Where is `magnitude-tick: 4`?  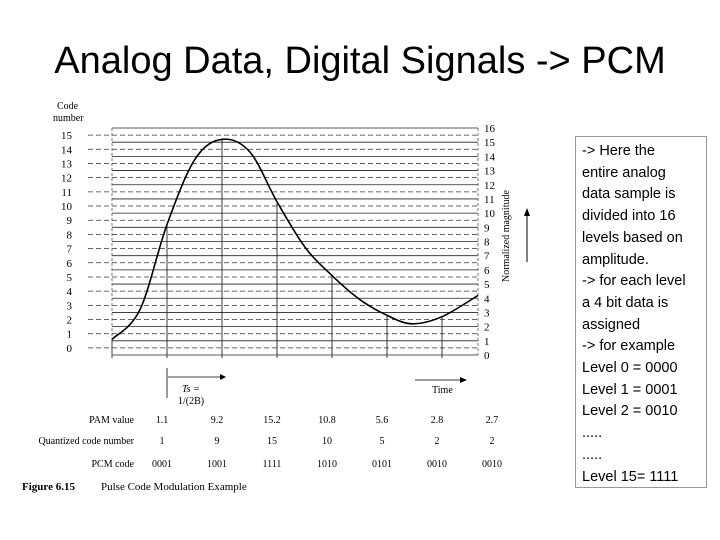
magnitude-tick: 4 is located at coordinates (487, 299).